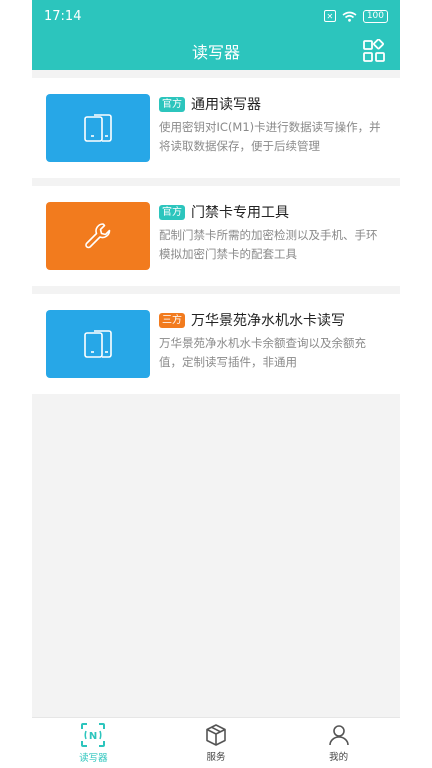 The width and height of the screenshot is (432, 768). I want to click on tag-badge: 三方, so click(172, 320).